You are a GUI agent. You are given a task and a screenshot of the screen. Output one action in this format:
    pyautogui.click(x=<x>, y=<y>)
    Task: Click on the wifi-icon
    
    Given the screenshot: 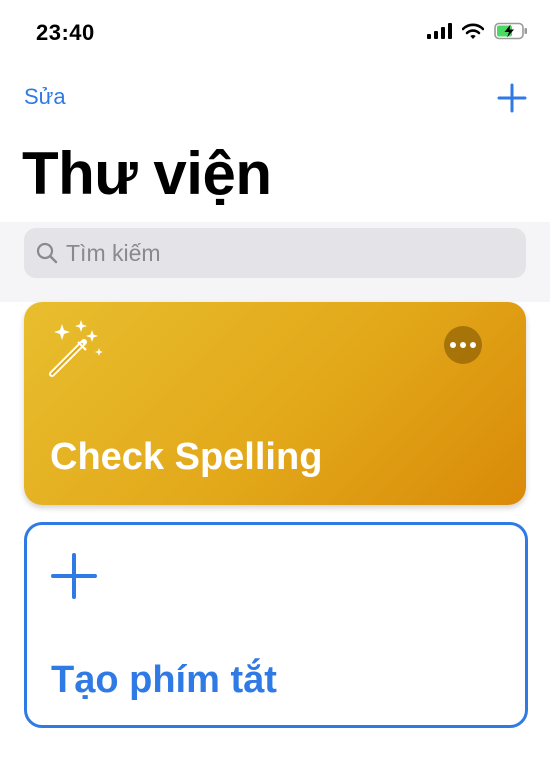 What is the action you would take?
    pyautogui.click(x=473, y=31)
    